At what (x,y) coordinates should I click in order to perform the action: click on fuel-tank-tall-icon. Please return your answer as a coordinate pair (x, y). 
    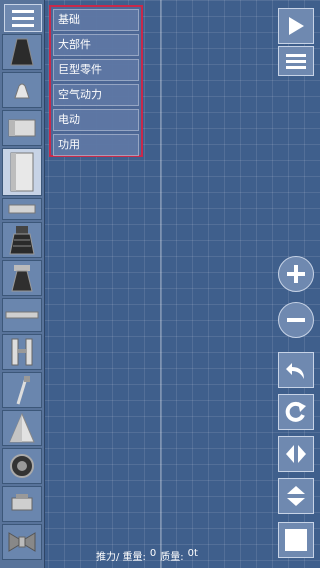
    Looking at the image, I should click on (22, 172).